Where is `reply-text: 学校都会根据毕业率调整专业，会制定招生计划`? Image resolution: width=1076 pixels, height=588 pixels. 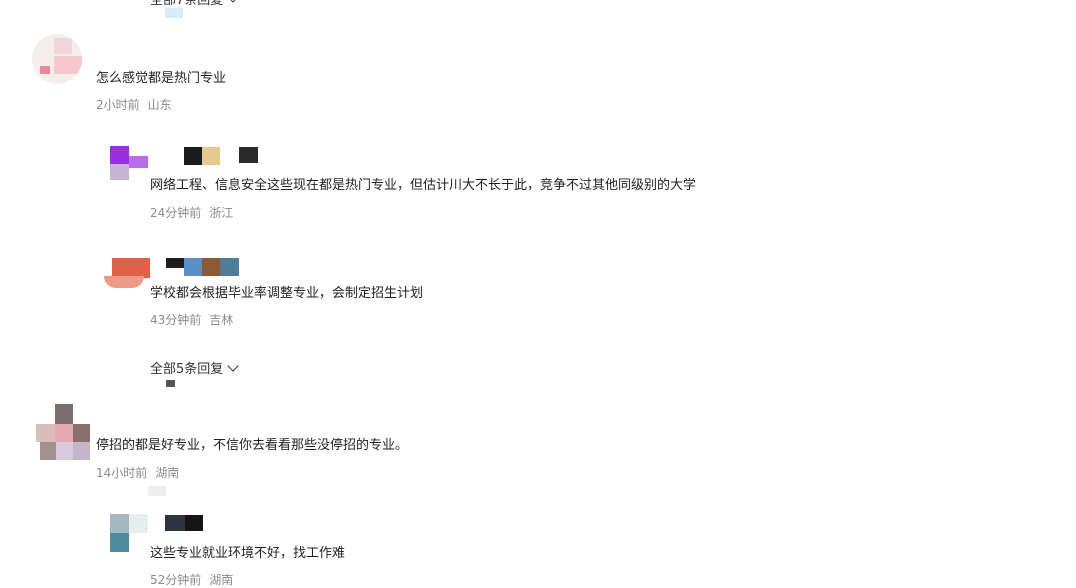
reply-text: 学校都会根据毕业率调整专业，会制定招生计划 is located at coordinates (287, 293).